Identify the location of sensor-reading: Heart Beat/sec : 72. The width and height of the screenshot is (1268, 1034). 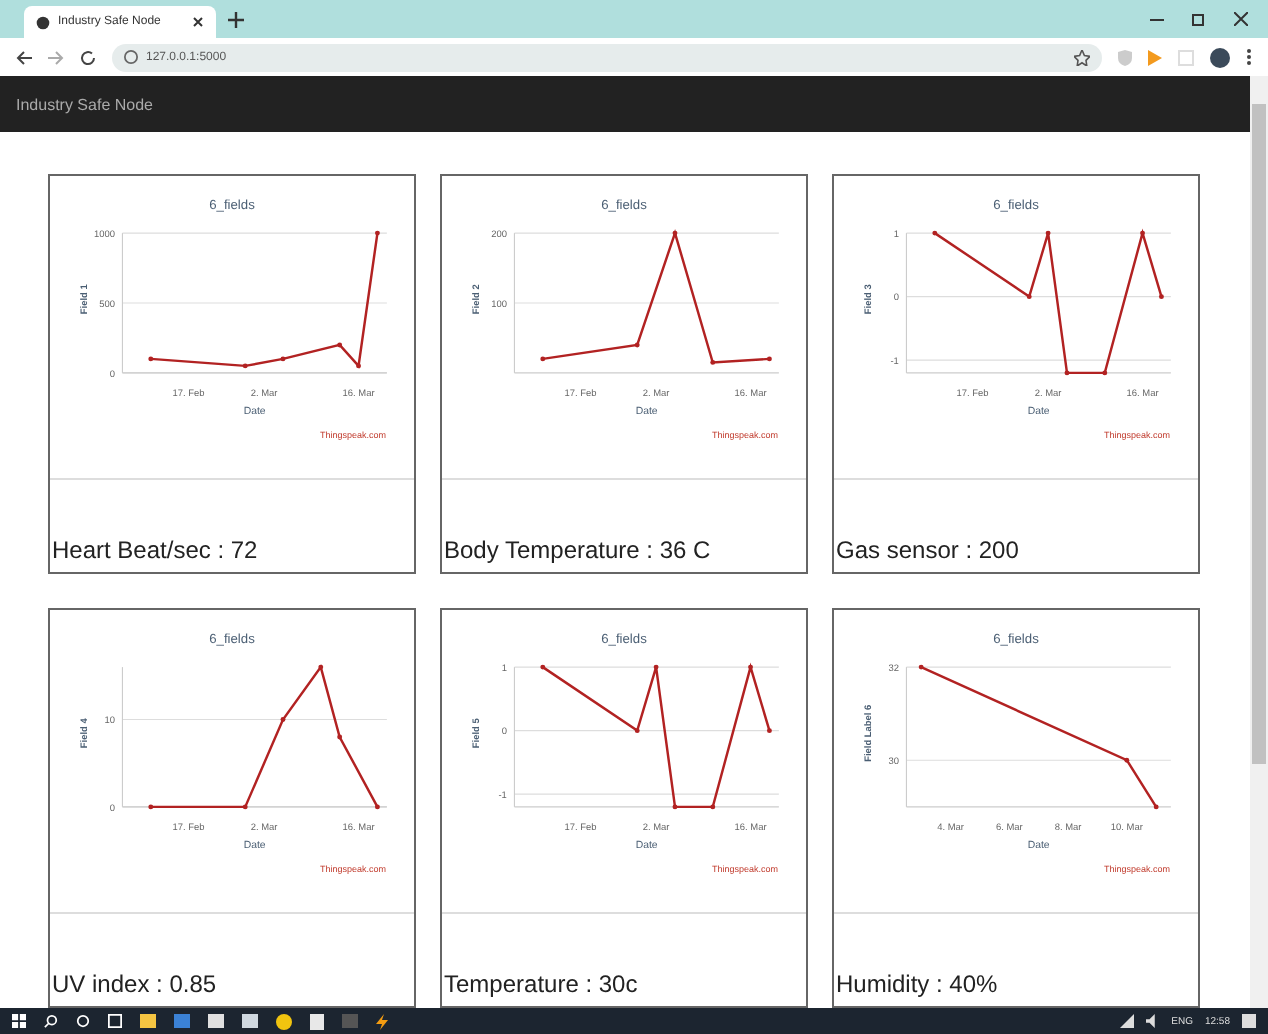
(155, 550).